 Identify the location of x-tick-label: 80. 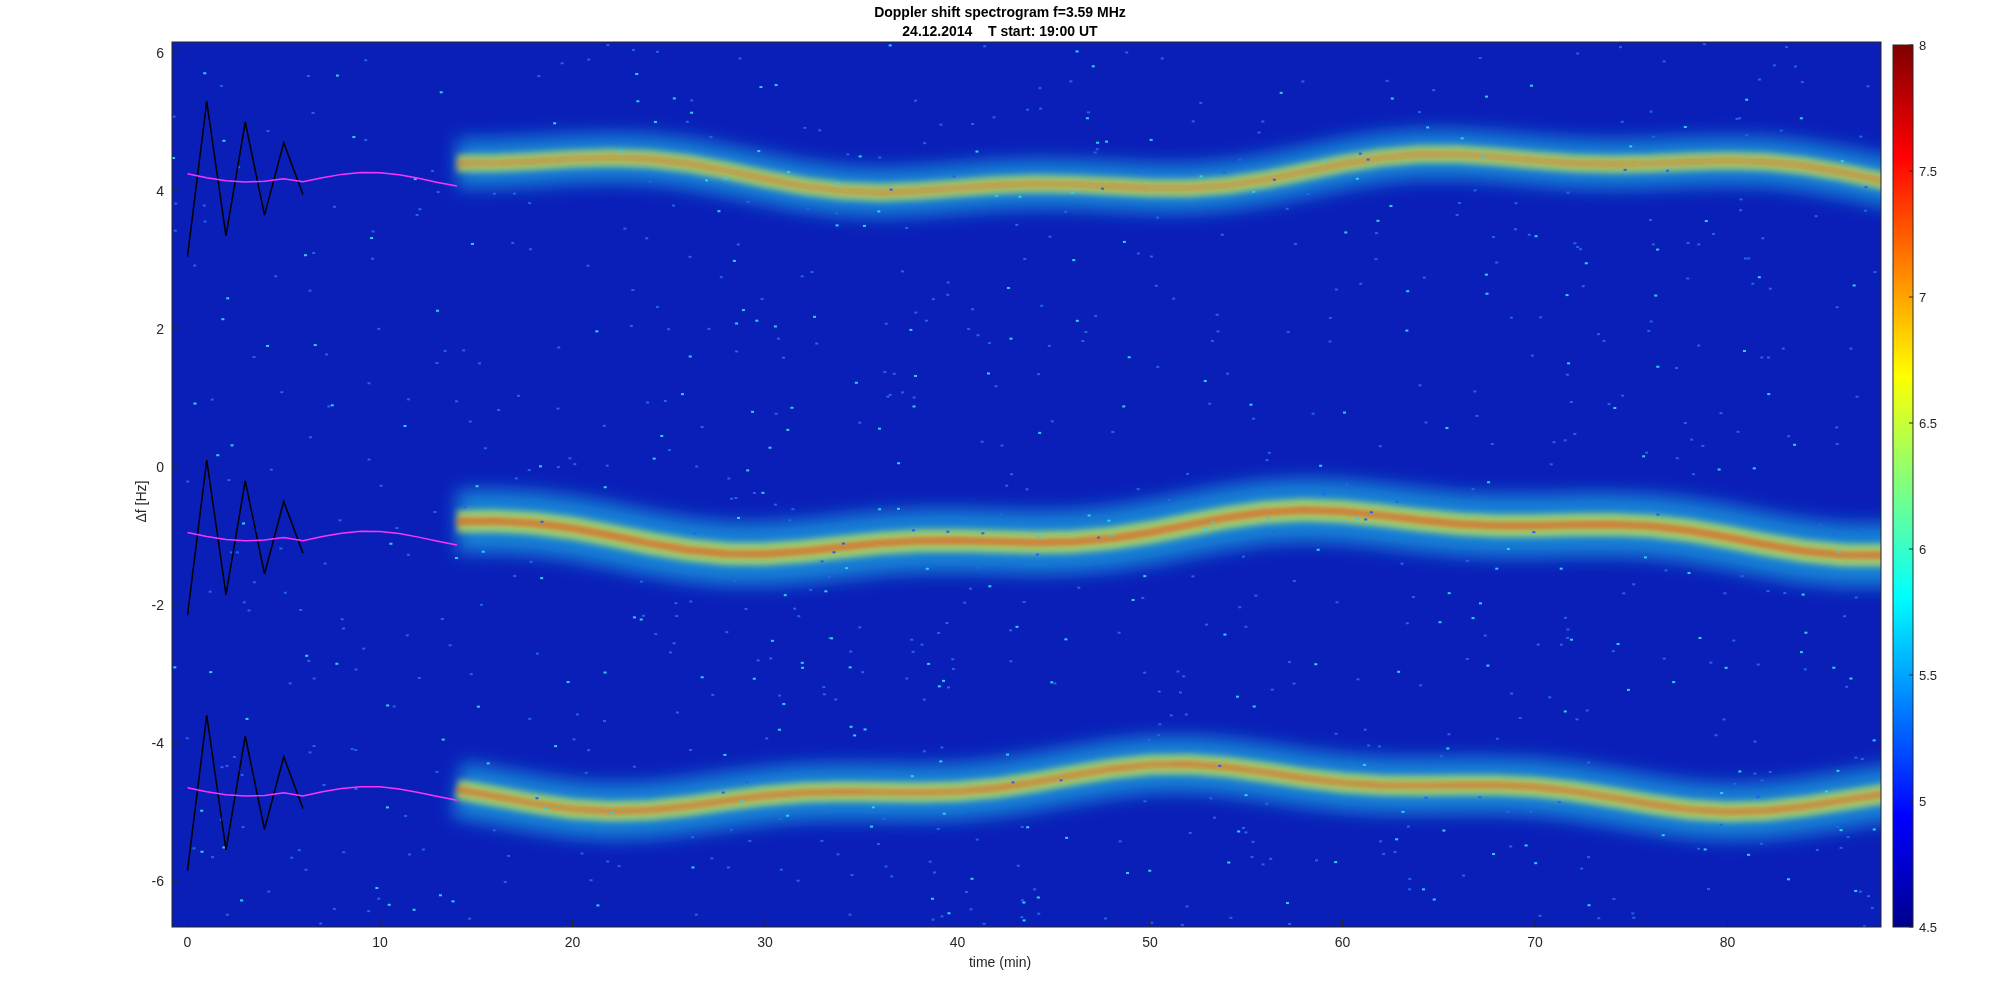
(1727, 942).